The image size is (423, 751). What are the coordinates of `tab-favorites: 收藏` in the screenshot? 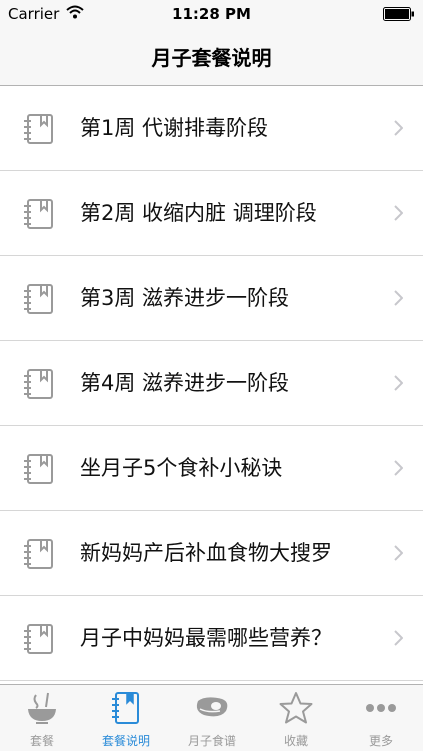 It's located at (296, 718).